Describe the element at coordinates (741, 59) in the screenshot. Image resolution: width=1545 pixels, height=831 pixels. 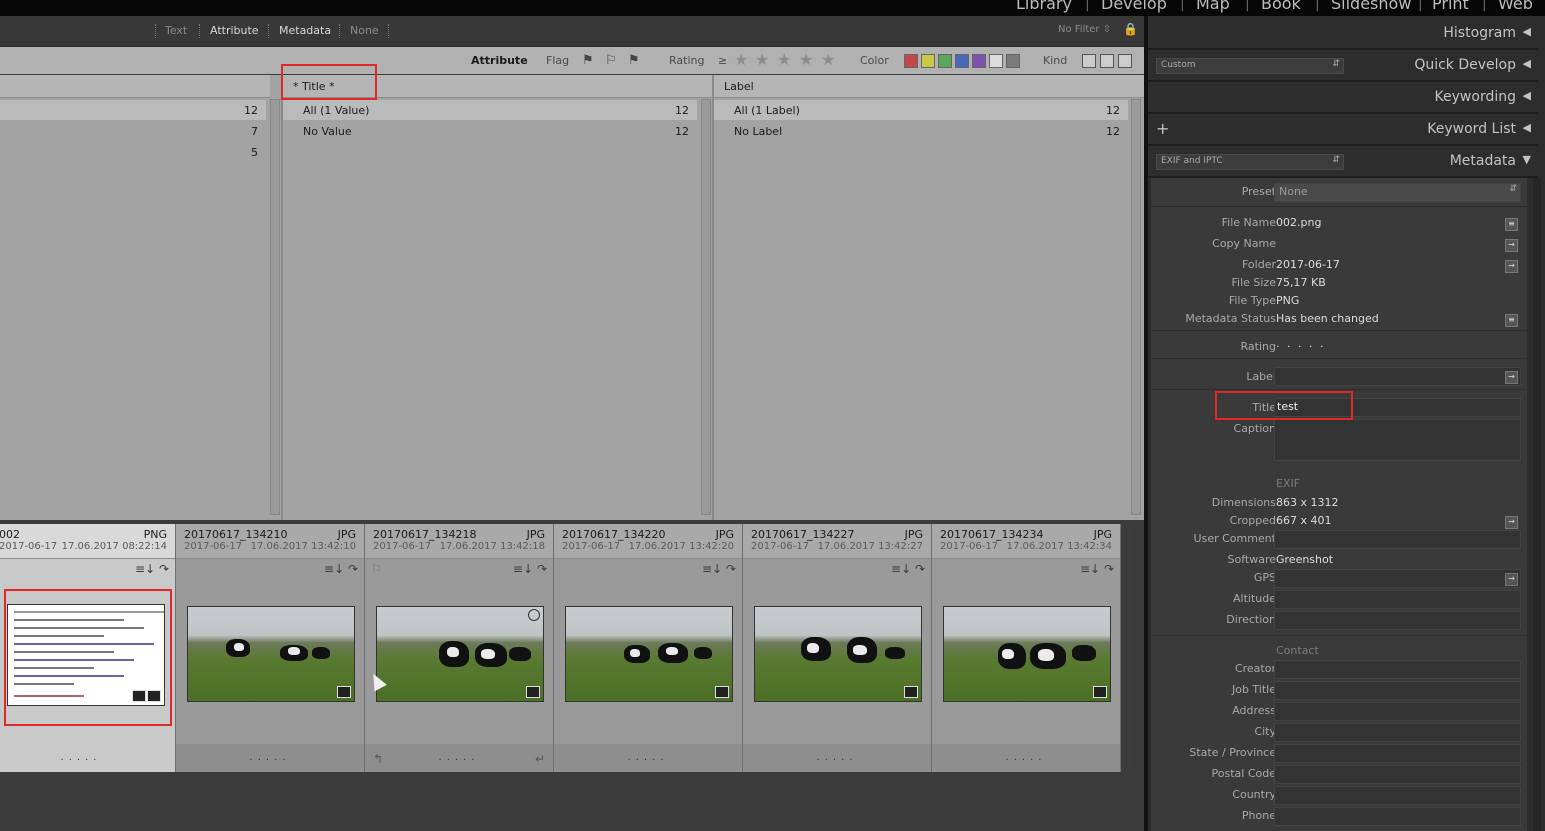
I see `rating-star-1-icon: ★` at that location.